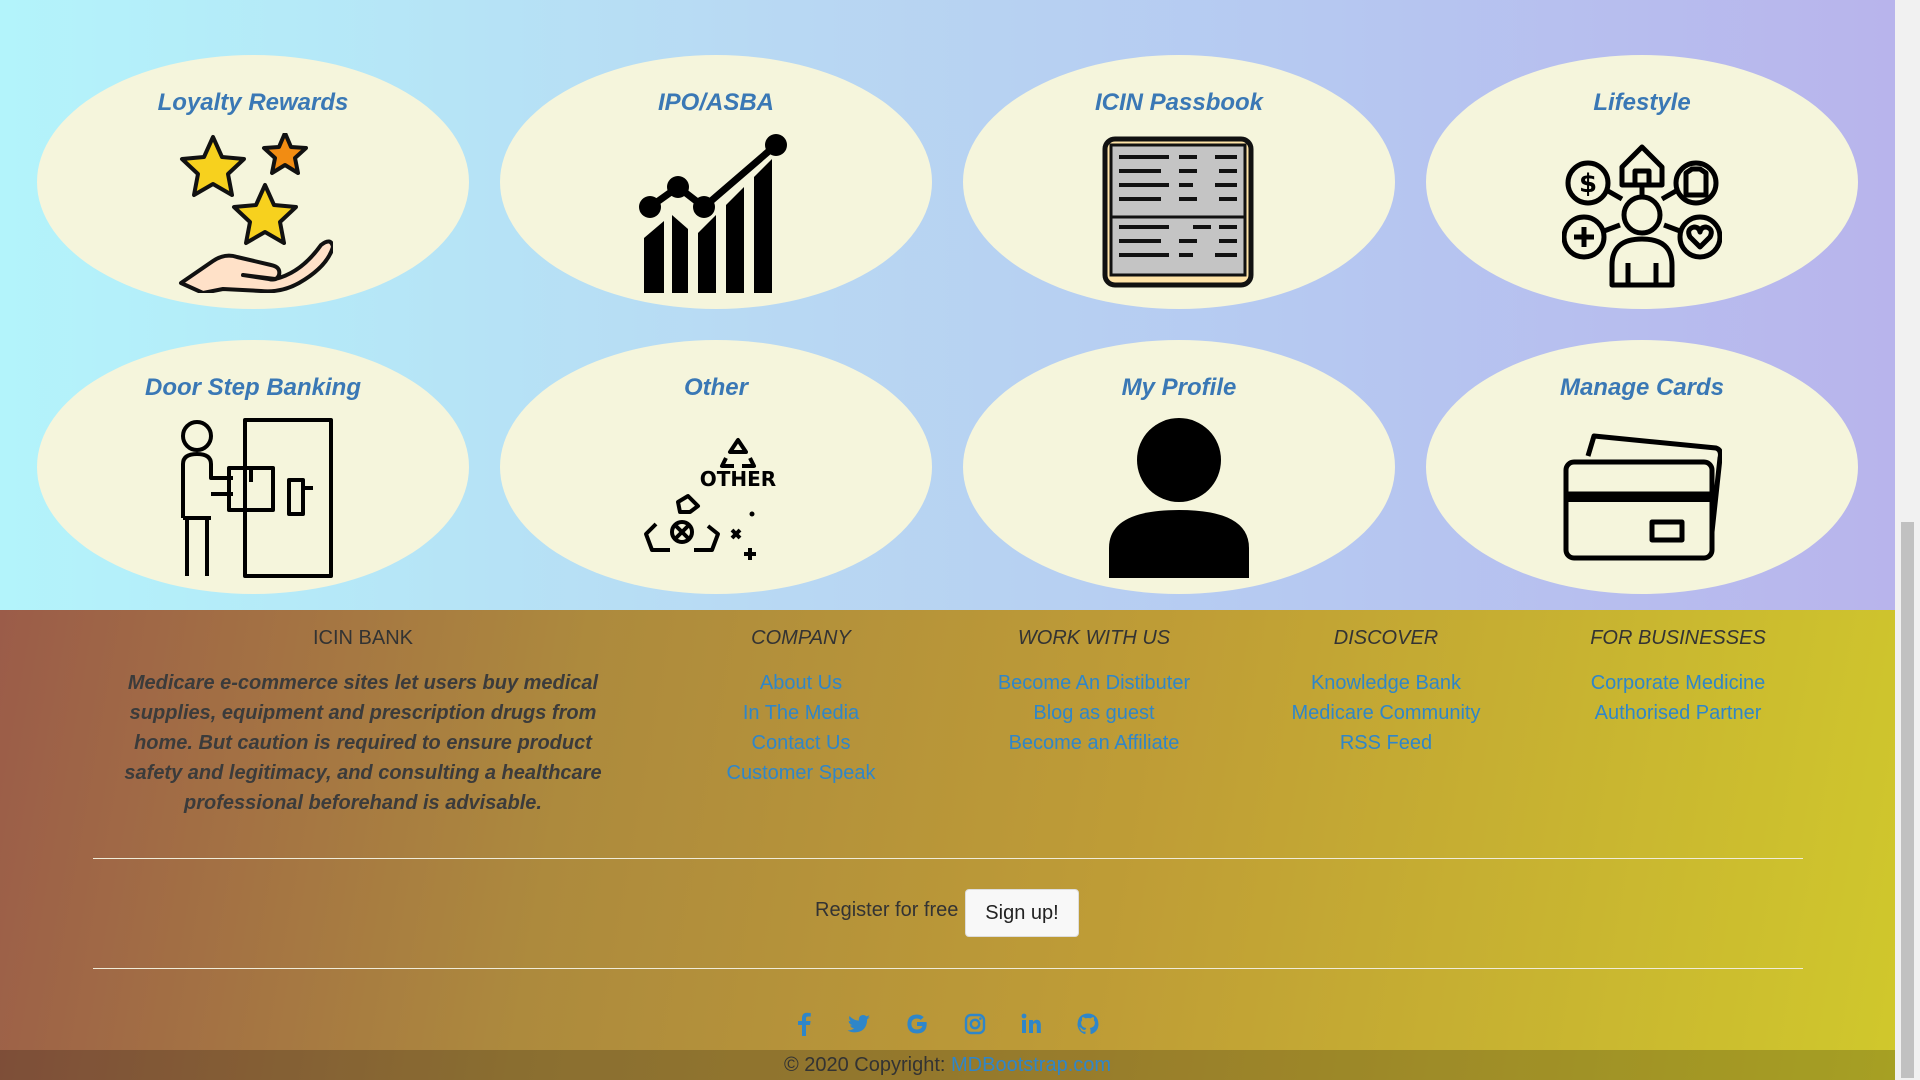 The image size is (1920, 1080). I want to click on footer-link-authorised-partner: Authorised Partner, so click(1678, 713).